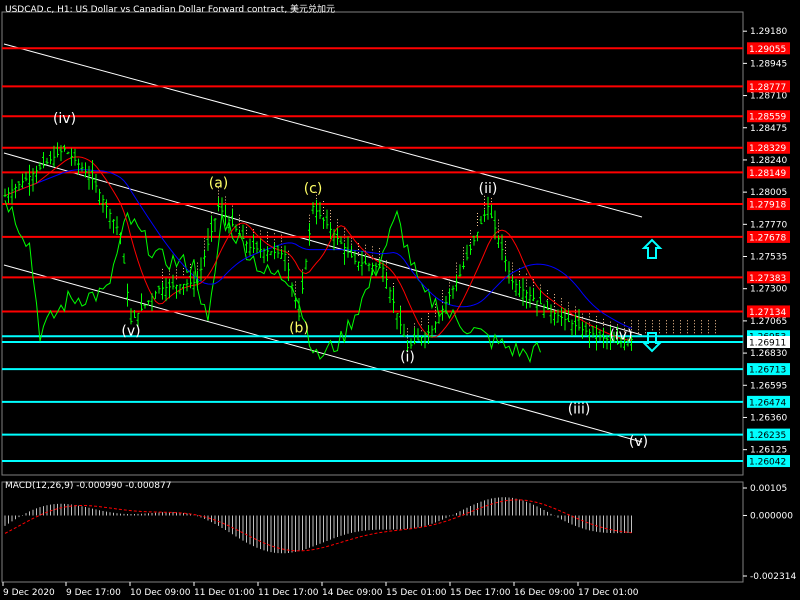  I want to click on time-tick-label: 15 Dec 01:00, so click(416, 593).